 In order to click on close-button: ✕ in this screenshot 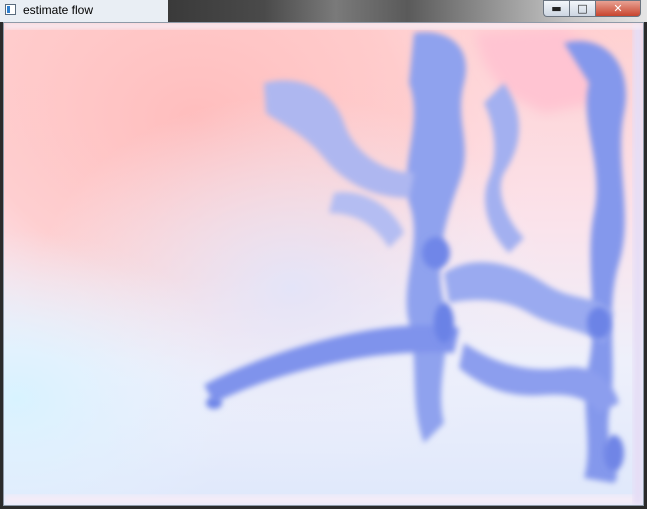, I will do `click(618, 8)`.